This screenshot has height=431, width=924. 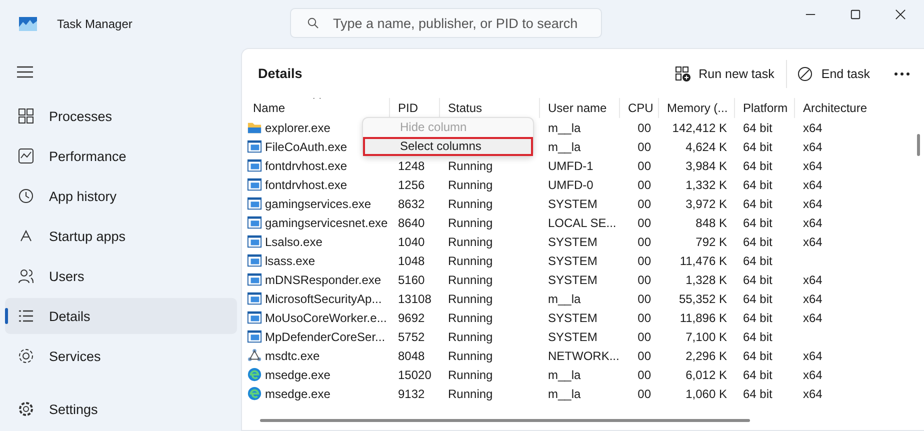 I want to click on table-cell: 6,012 K, so click(x=706, y=375).